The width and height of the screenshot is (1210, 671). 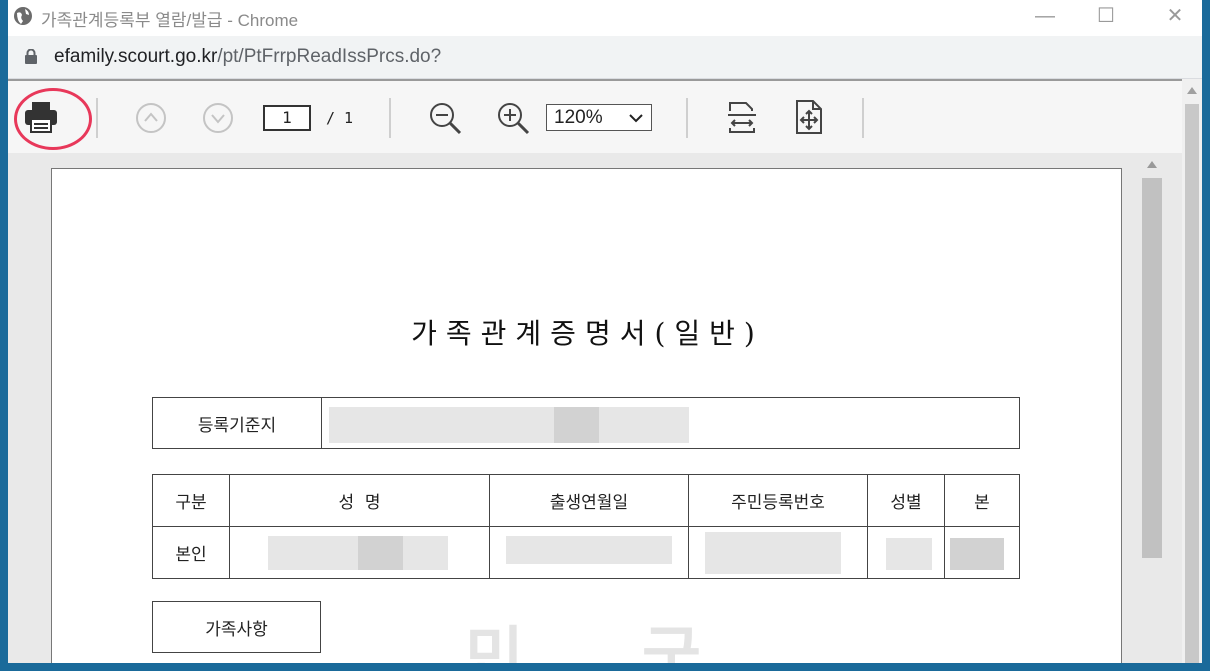 I want to click on family-section-label: 가족사항, so click(x=236, y=627).